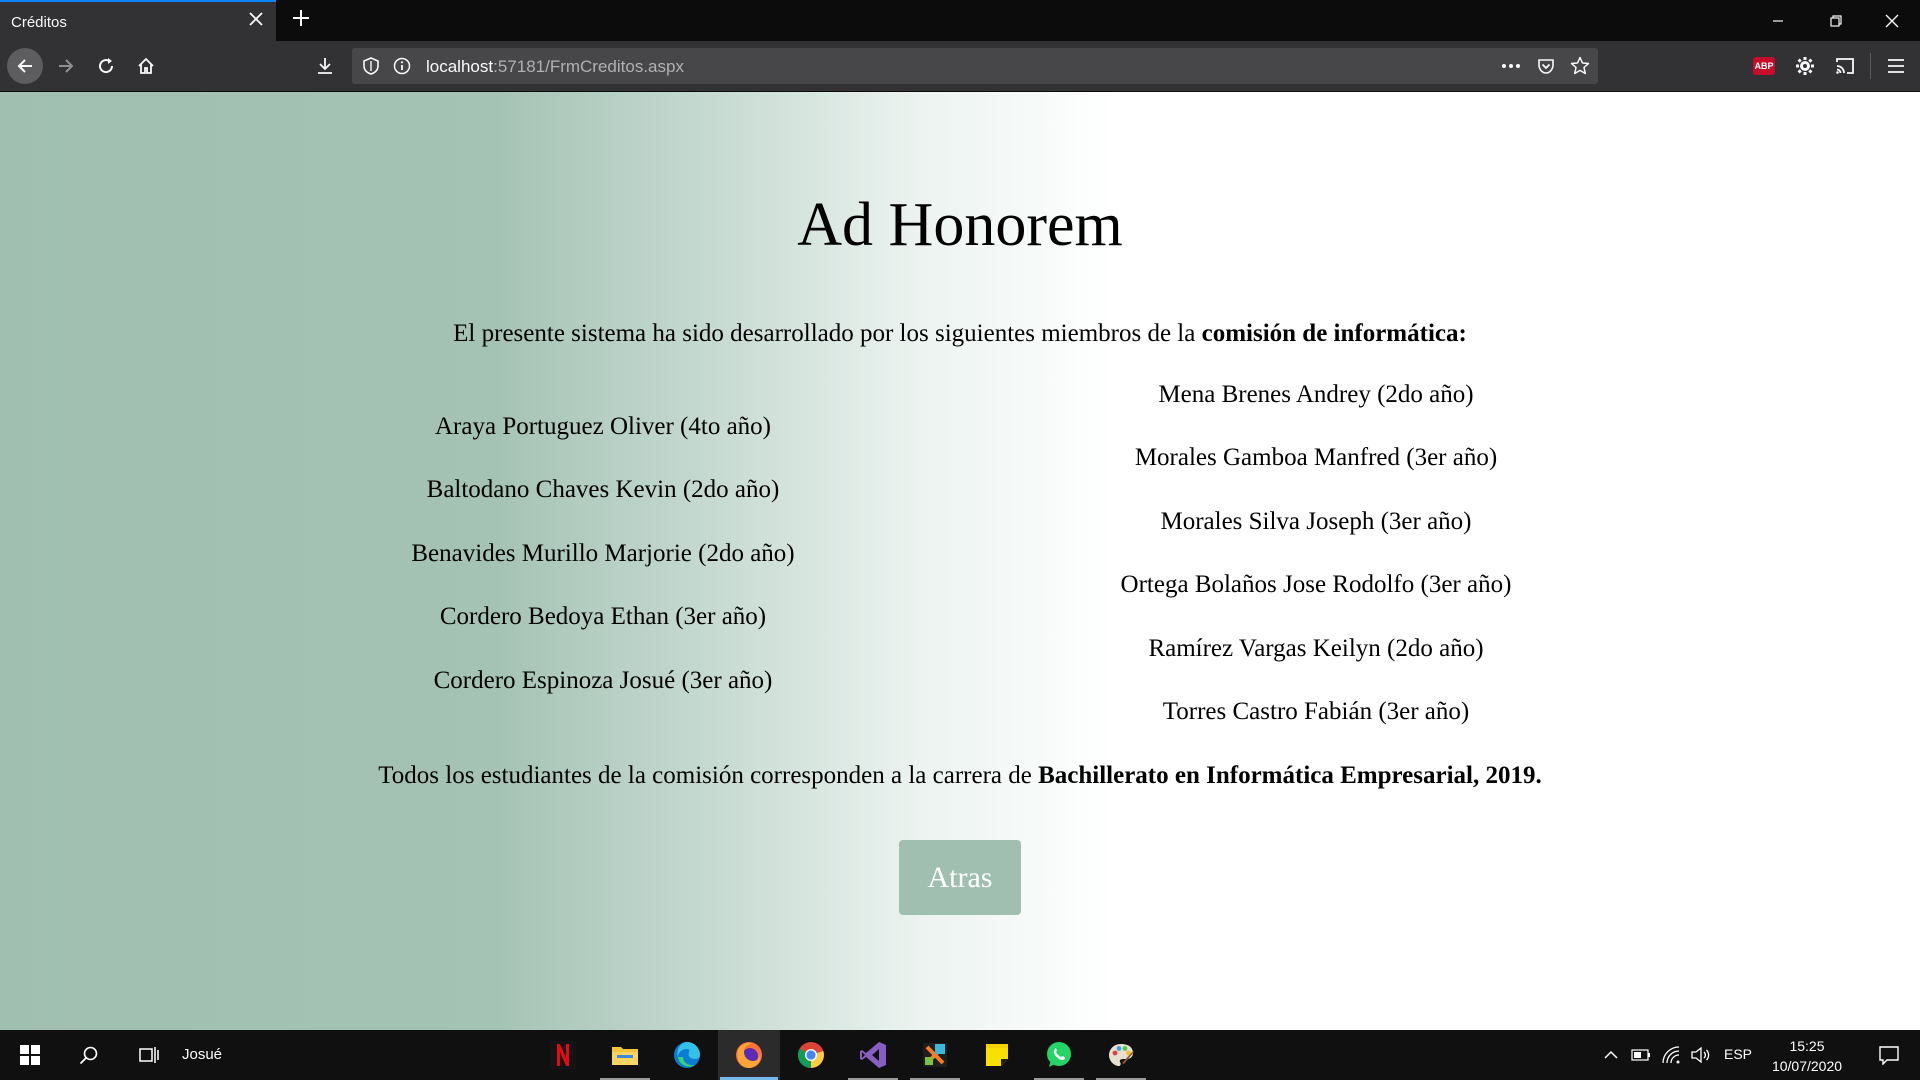 The height and width of the screenshot is (1080, 1920). What do you see at coordinates (1896, 66) in the screenshot?
I see `menu-icon` at bounding box center [1896, 66].